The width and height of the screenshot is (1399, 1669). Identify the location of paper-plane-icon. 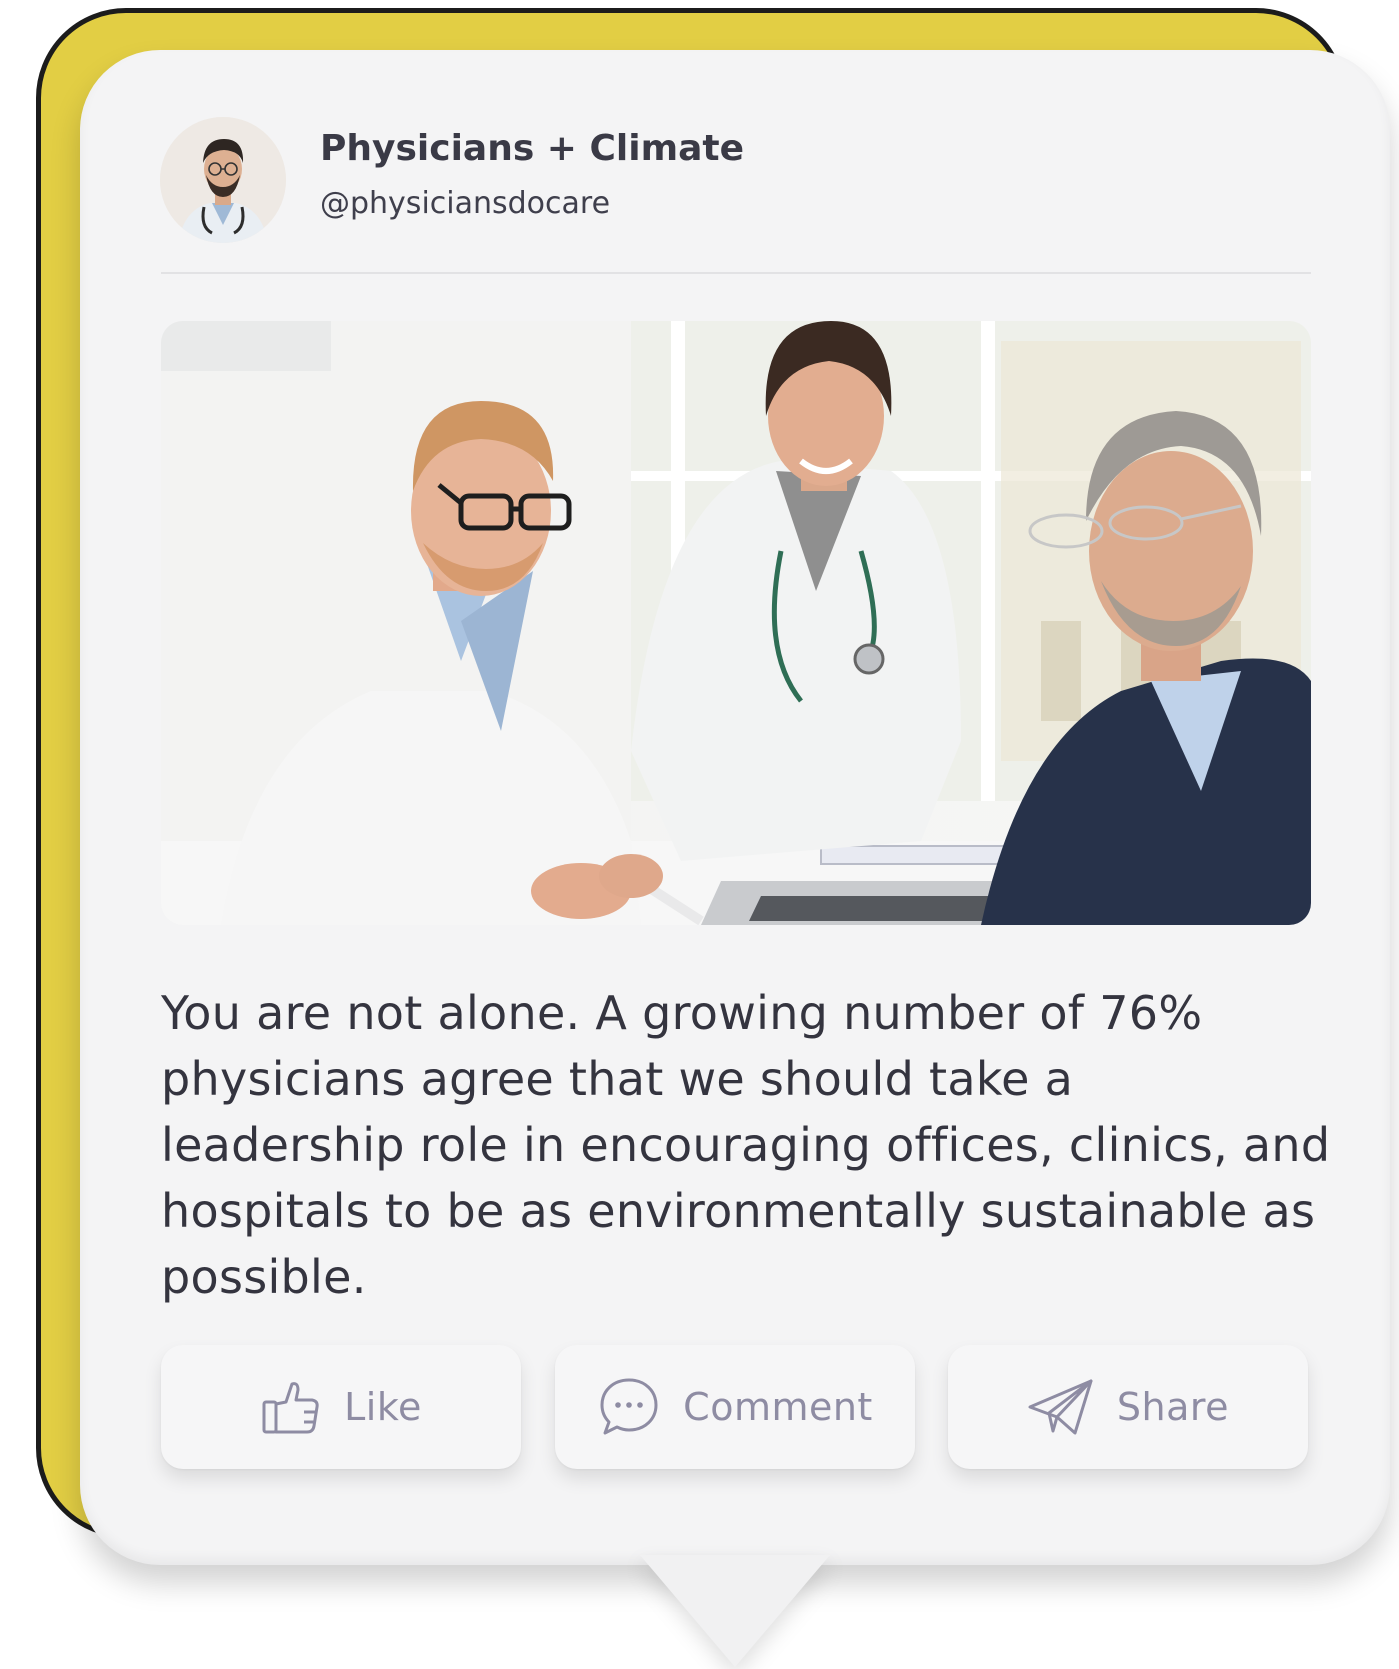
(1061, 1407).